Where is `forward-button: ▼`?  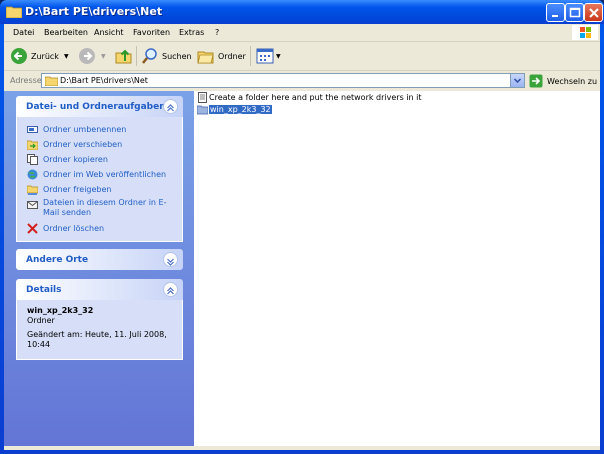 forward-button: ▼ is located at coordinates (92, 56).